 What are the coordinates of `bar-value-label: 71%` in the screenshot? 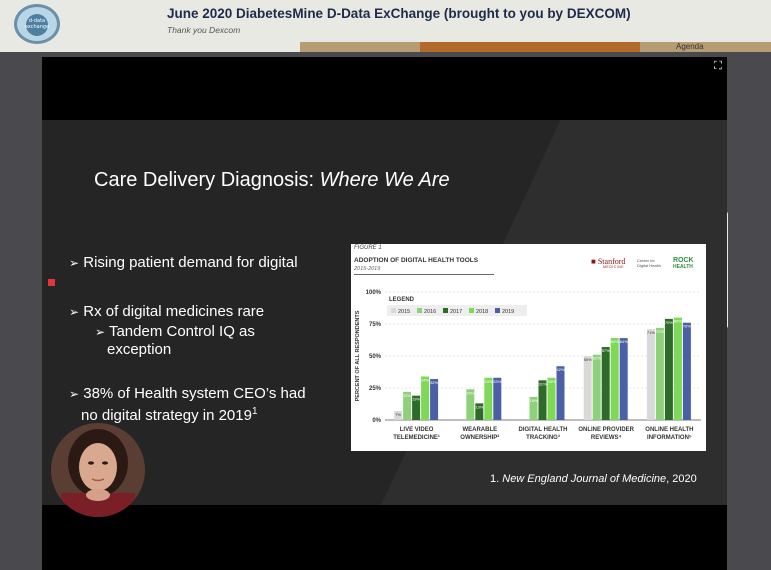 It's located at (651, 332).